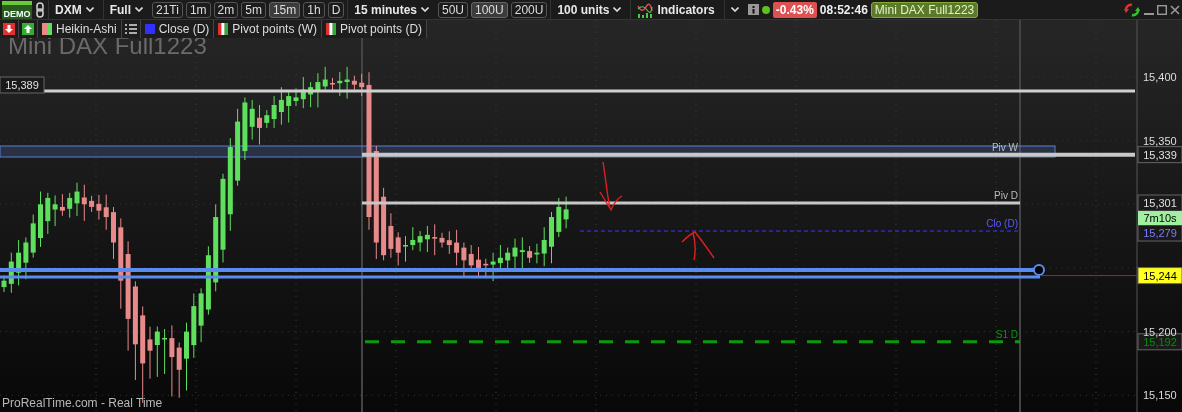 The height and width of the screenshot is (412, 1182). What do you see at coordinates (1160, 77) in the screenshot?
I see `y-axis-label: 15,400` at bounding box center [1160, 77].